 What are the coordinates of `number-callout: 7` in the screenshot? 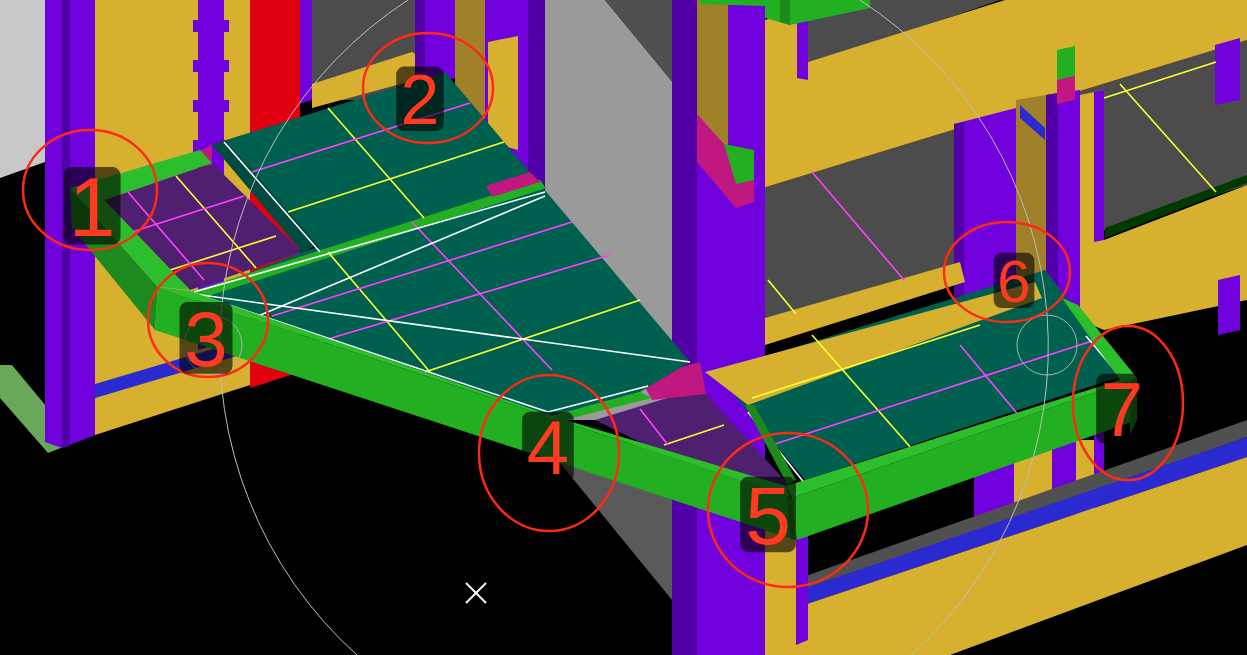 It's located at (1128, 403).